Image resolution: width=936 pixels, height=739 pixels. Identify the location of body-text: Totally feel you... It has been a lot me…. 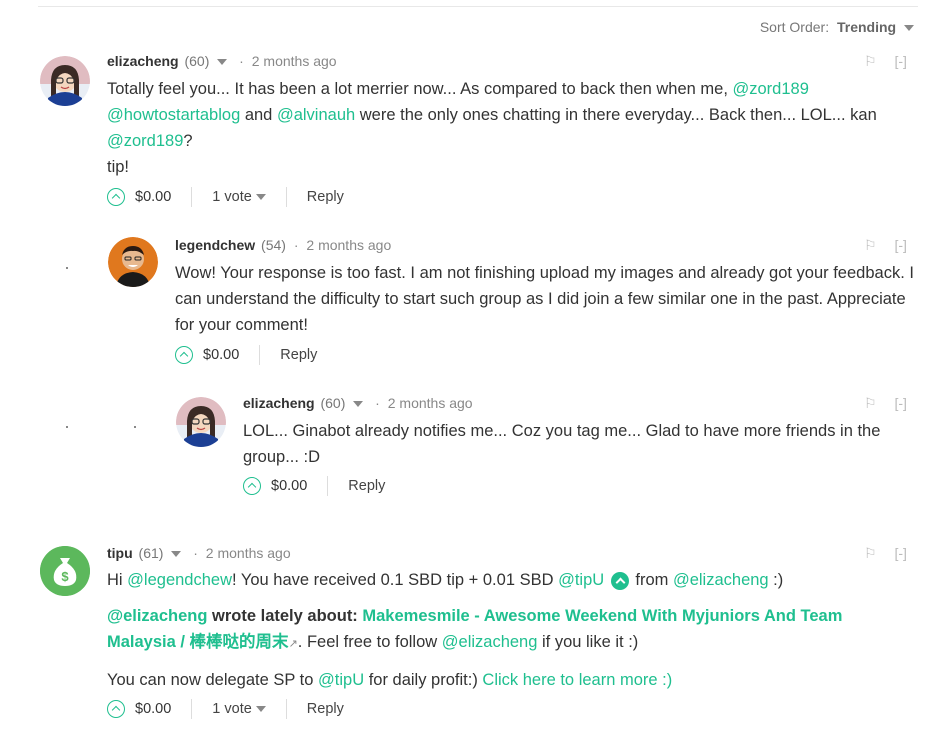
(420, 89).